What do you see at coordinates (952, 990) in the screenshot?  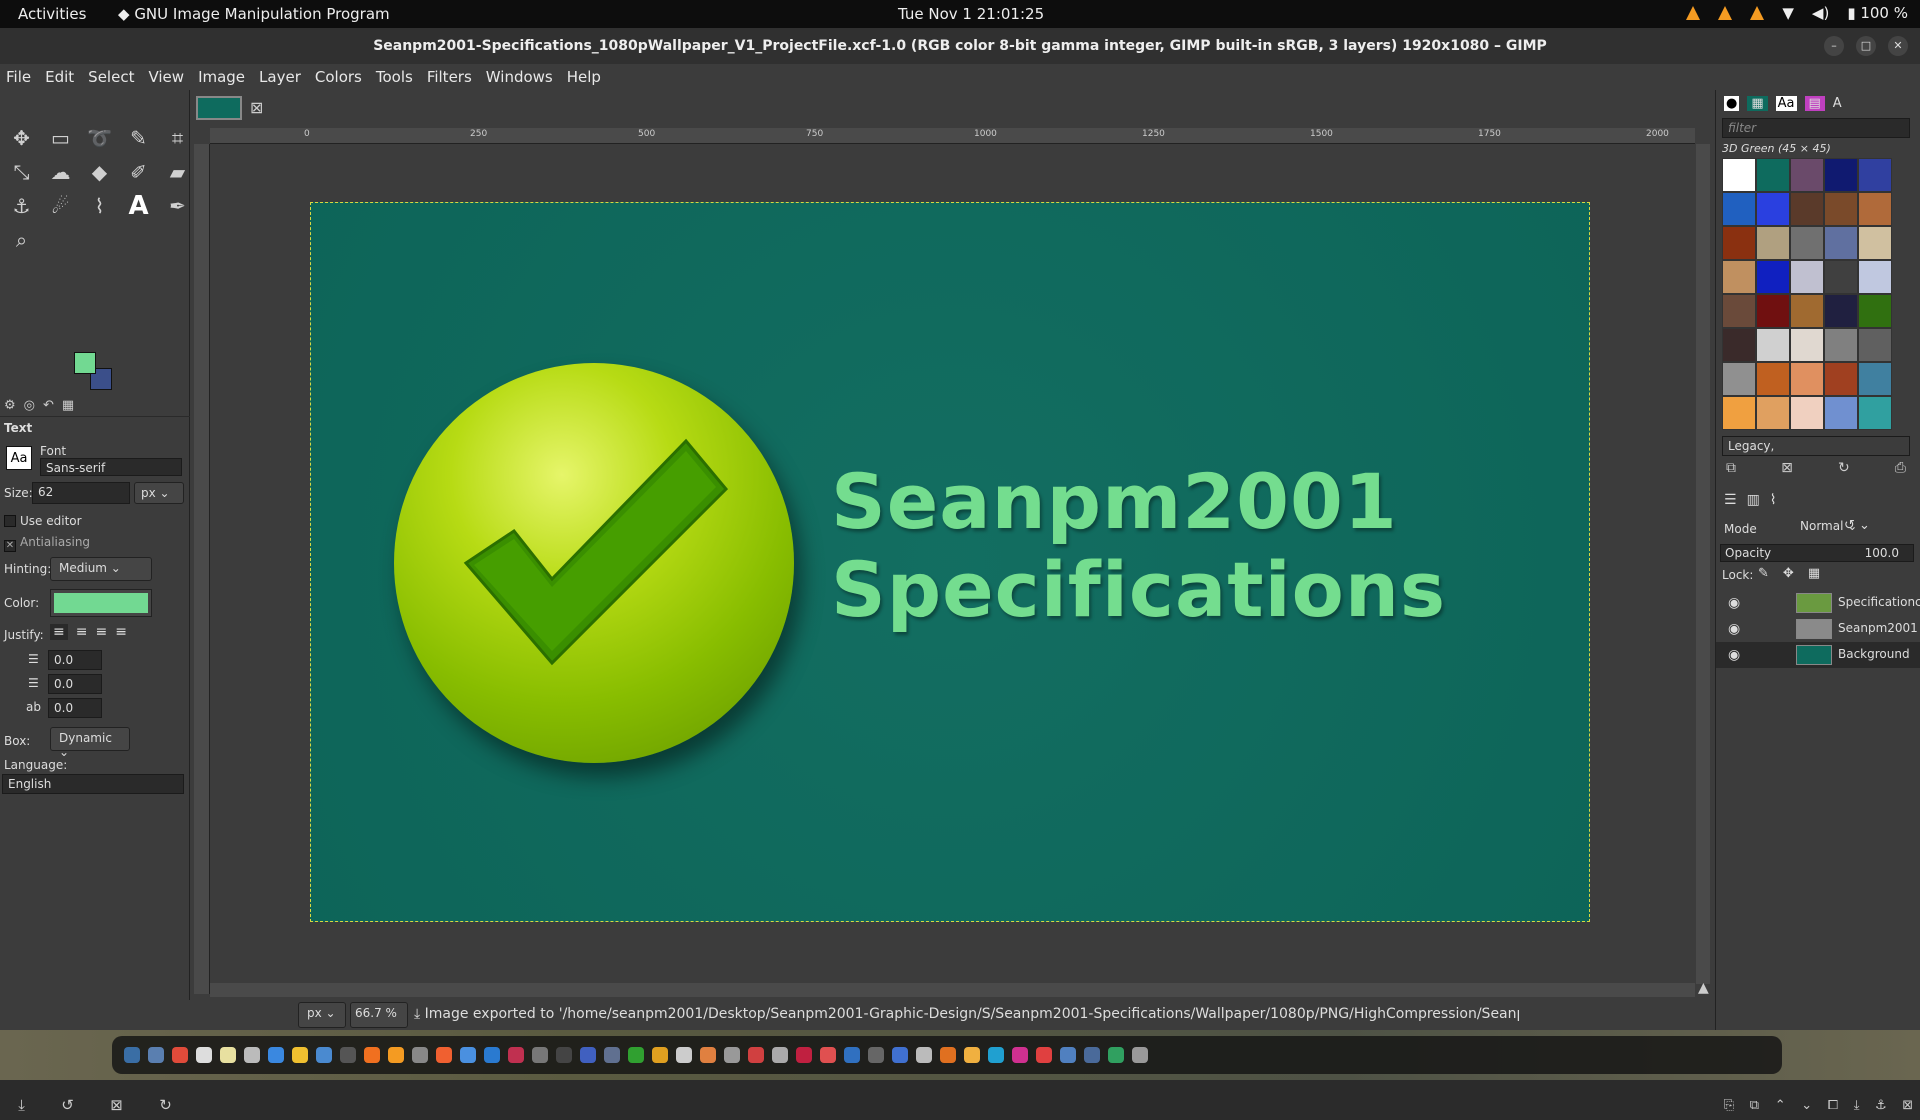 I see `horizontal-scrollbar` at bounding box center [952, 990].